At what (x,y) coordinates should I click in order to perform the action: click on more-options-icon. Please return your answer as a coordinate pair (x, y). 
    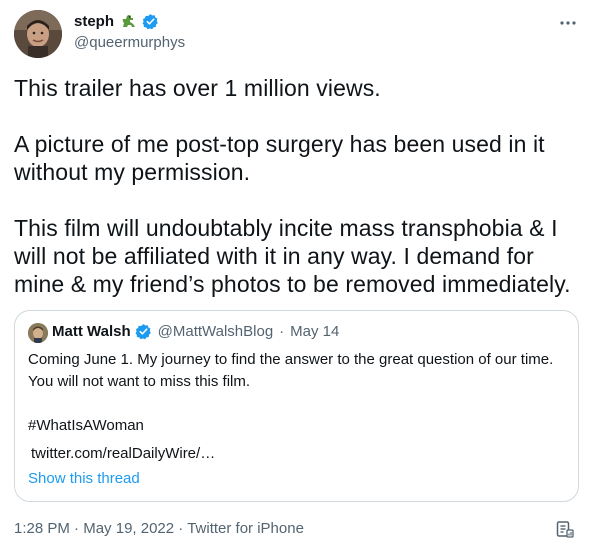
    Looking at the image, I should click on (568, 23).